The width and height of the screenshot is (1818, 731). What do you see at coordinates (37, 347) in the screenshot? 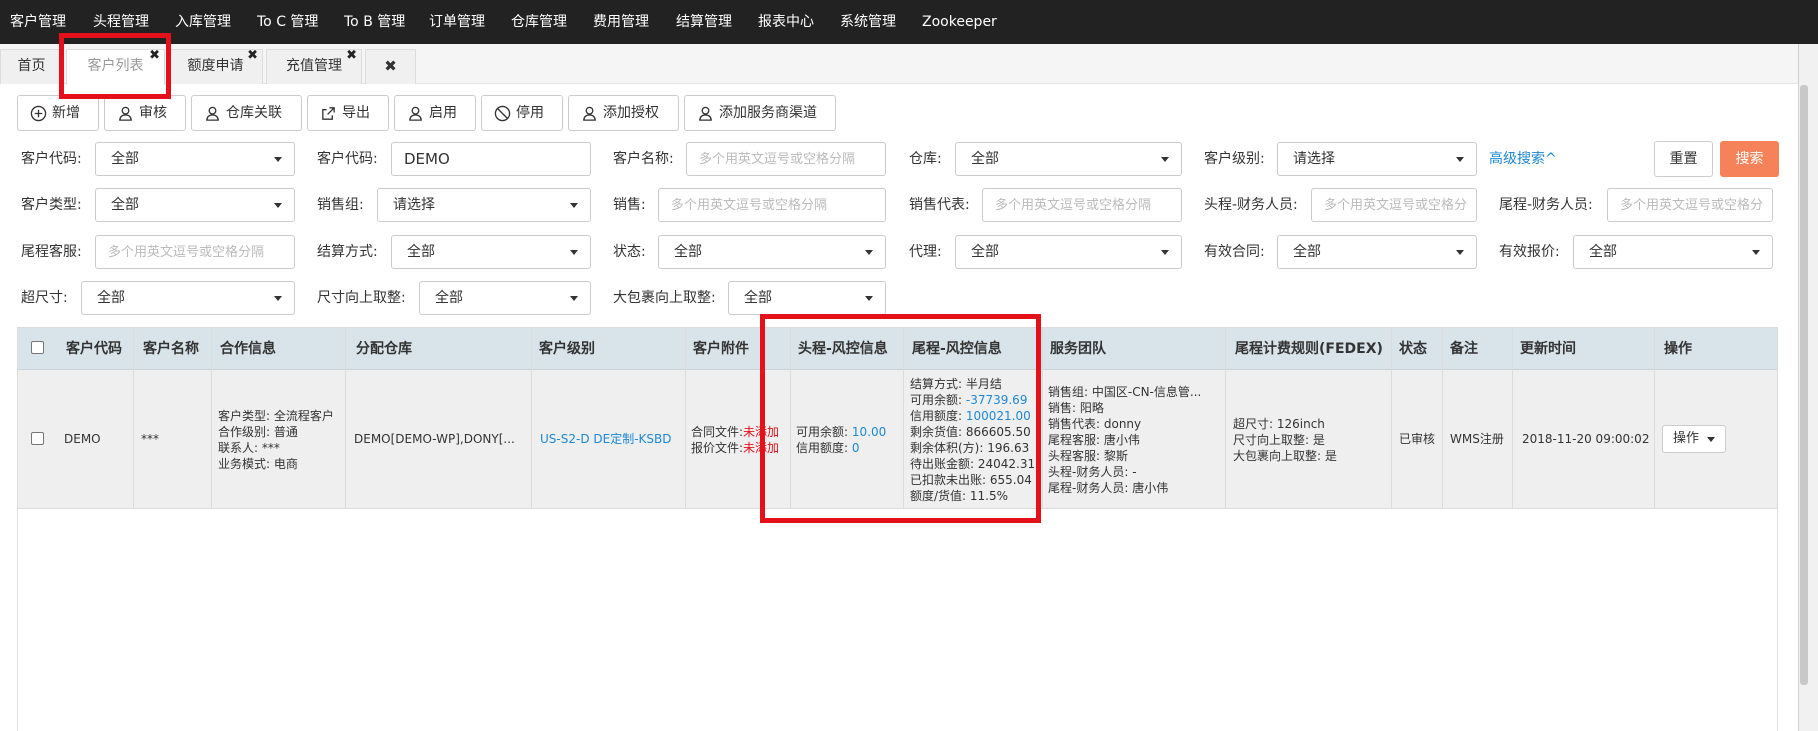
I see `select-all-checkbox` at bounding box center [37, 347].